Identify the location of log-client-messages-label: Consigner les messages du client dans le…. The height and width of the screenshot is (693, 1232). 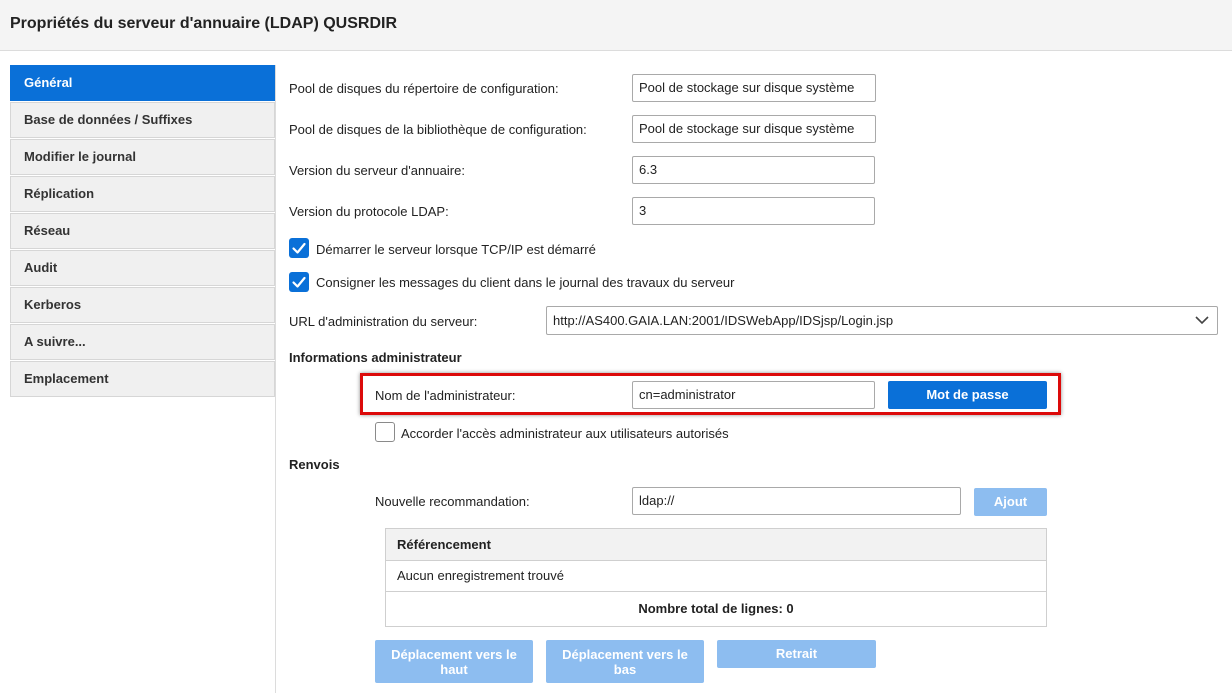
(525, 282).